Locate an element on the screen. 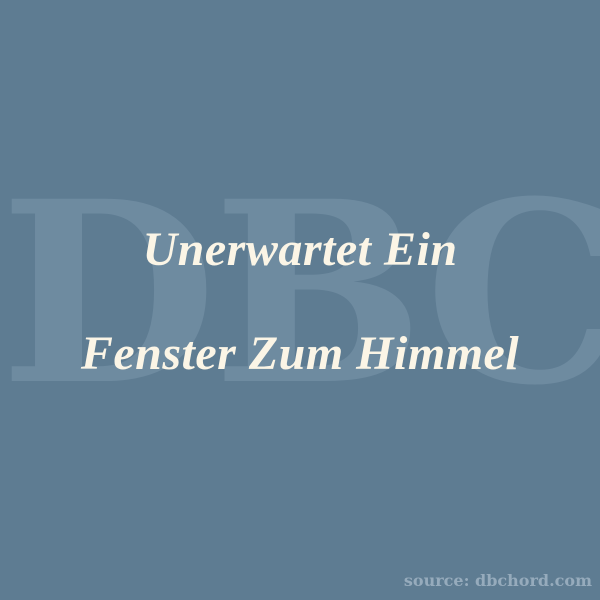 The height and width of the screenshot is (600, 600). song-title-line-1: Unerwartet Ein is located at coordinates (300, 249).